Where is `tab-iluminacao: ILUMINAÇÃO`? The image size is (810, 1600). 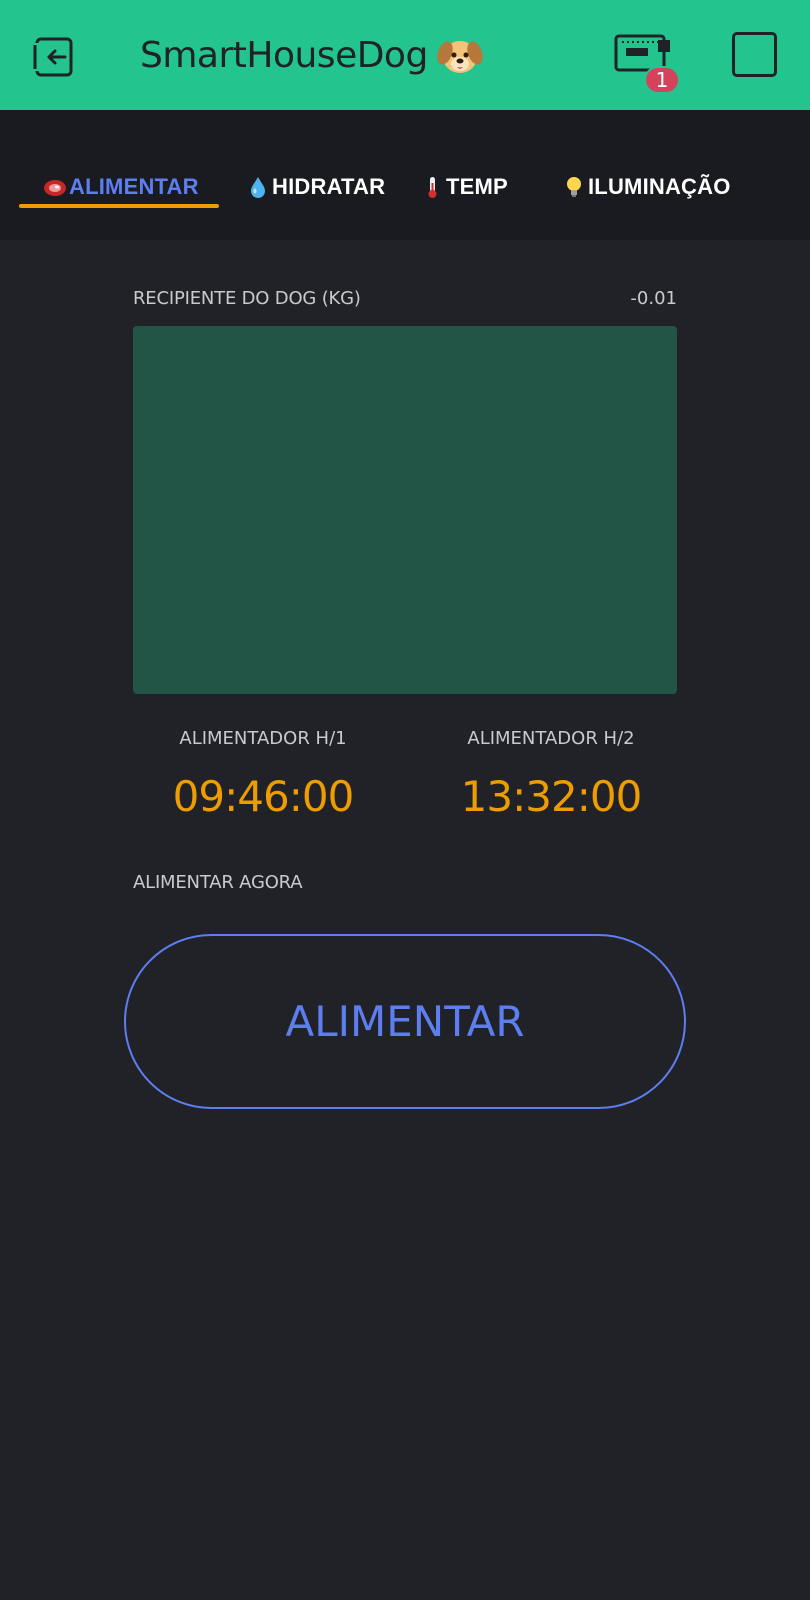
tab-iluminacao: ILUMINAÇÃO is located at coordinates (646, 187).